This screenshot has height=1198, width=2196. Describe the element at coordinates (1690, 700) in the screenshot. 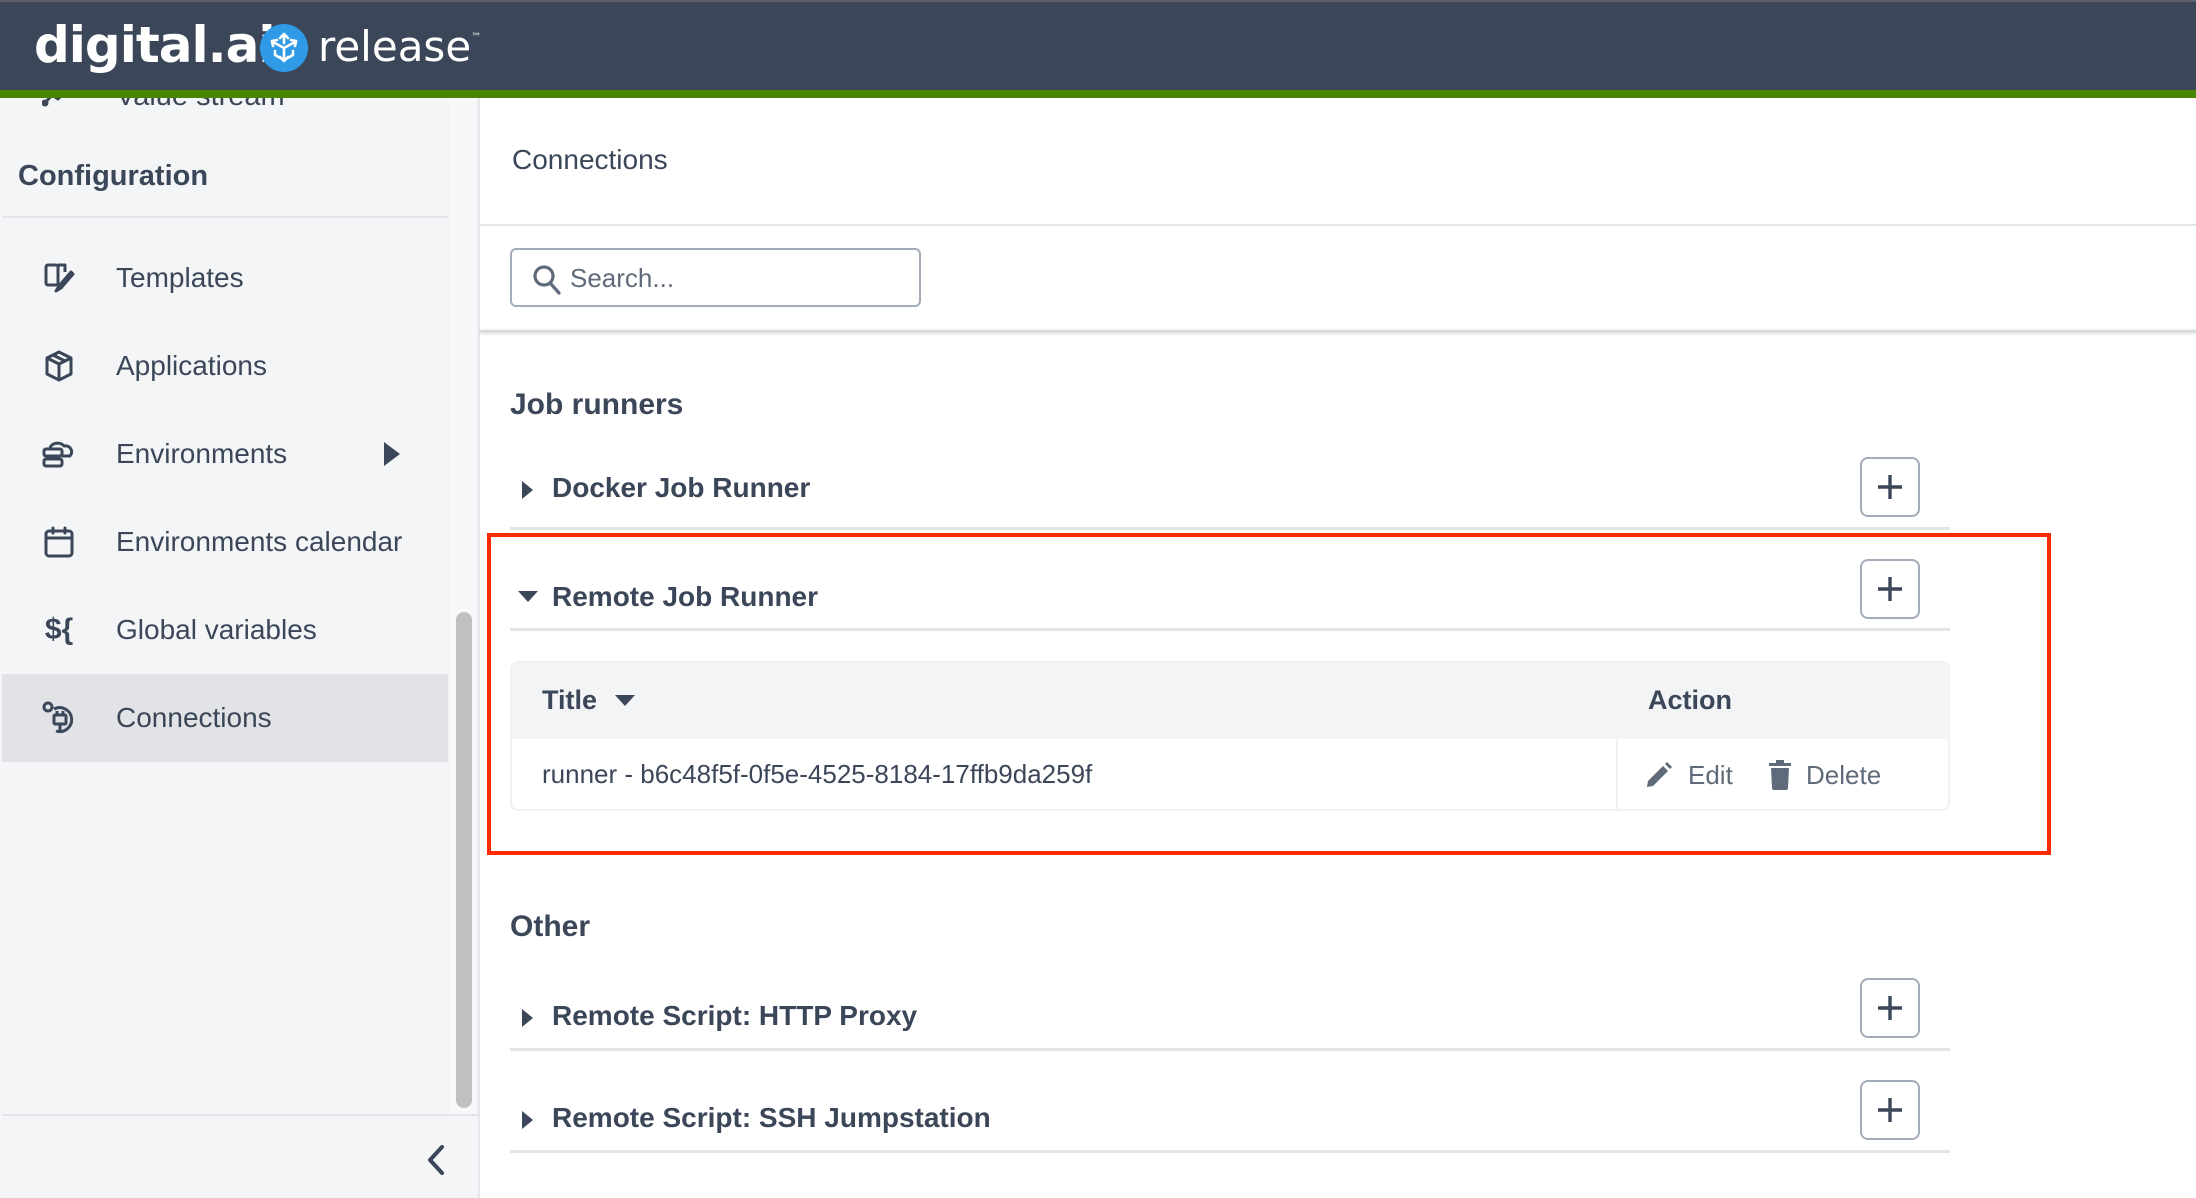

I see `column-header-action: Action` at that location.